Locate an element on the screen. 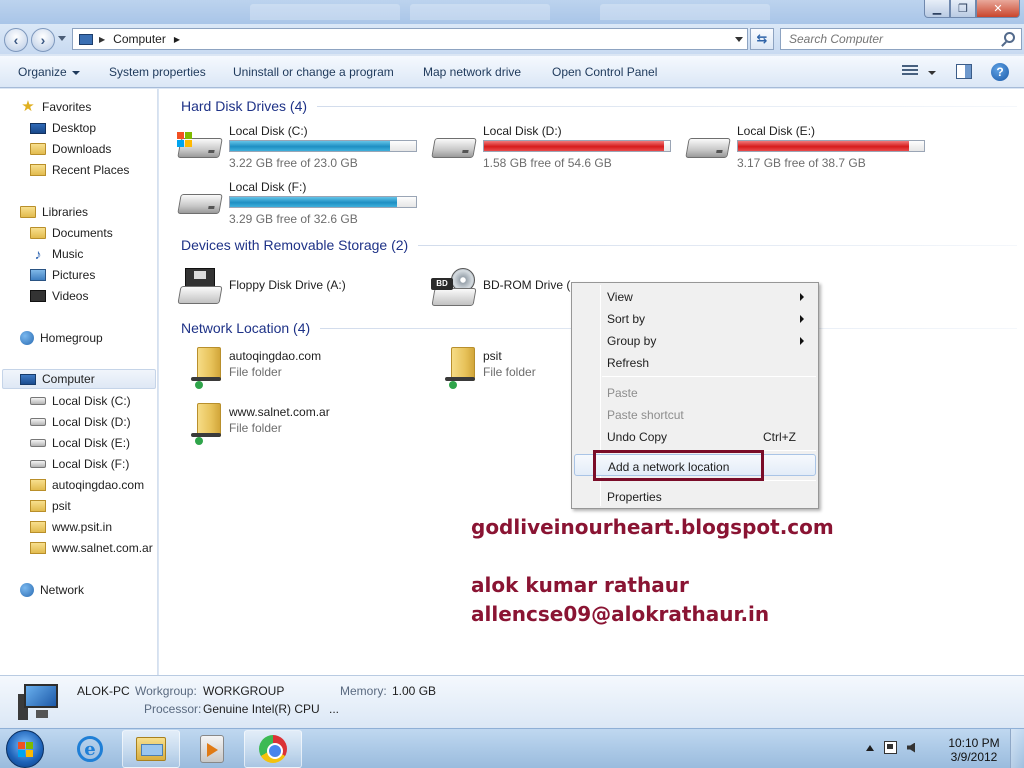 The image size is (1024, 768). nav-local-disk-e: Local Disk (E:) is located at coordinates (80, 443).